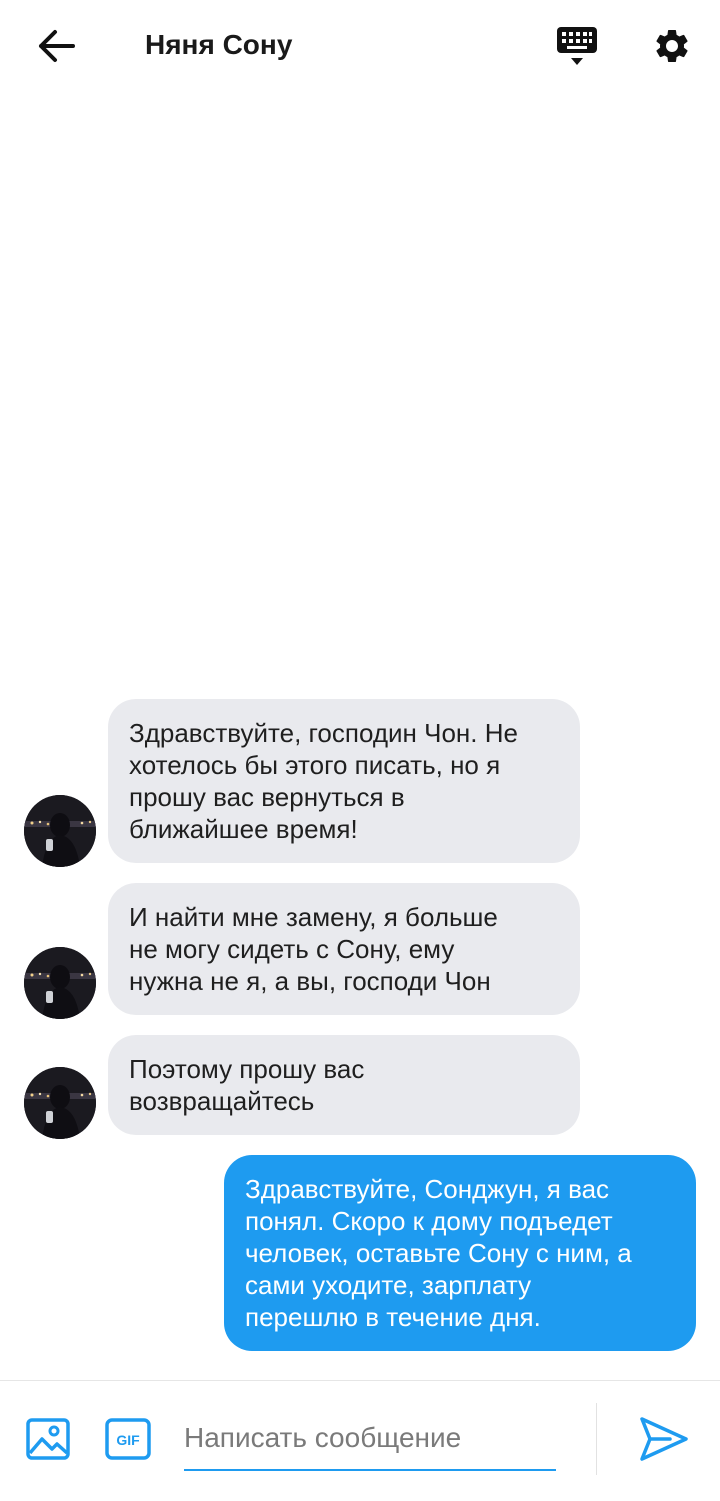 The width and height of the screenshot is (720, 1501). What do you see at coordinates (323, 733) in the screenshot?
I see `message-text-line: Здравствуйте, господин Чон. Не` at bounding box center [323, 733].